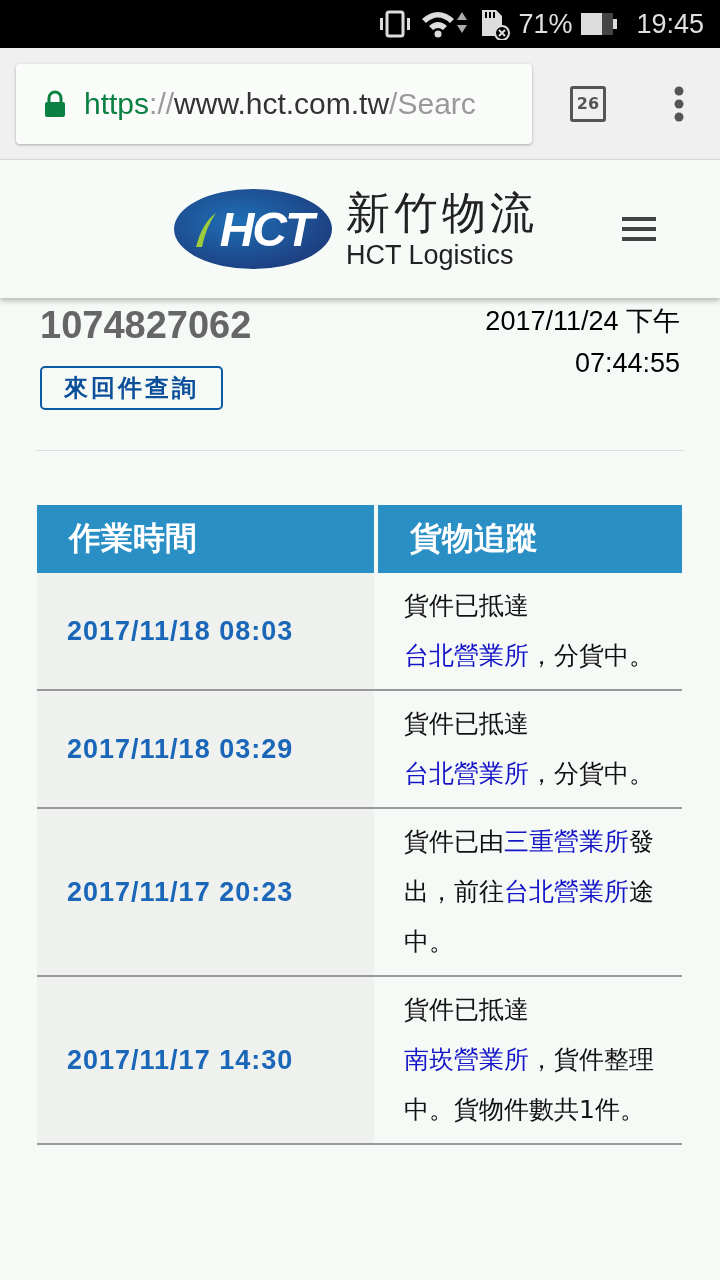 Image resolution: width=720 pixels, height=1280 pixels. Describe the element at coordinates (670, 24) in the screenshot. I see `clock: 19:45` at that location.